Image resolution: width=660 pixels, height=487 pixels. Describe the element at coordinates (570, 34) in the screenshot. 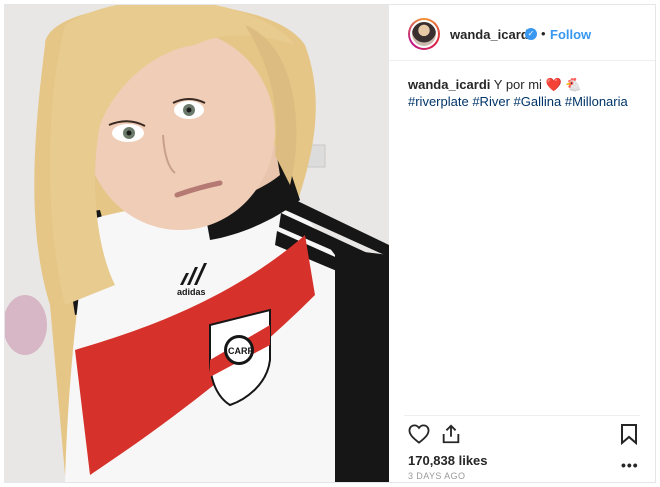

I see `follow-button: Follow` at that location.